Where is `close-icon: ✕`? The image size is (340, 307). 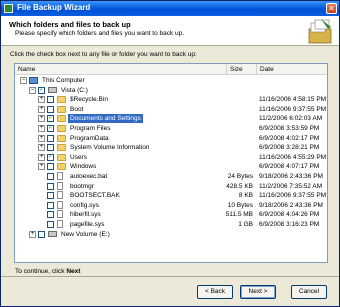 close-icon: ✕ is located at coordinates (331, 8).